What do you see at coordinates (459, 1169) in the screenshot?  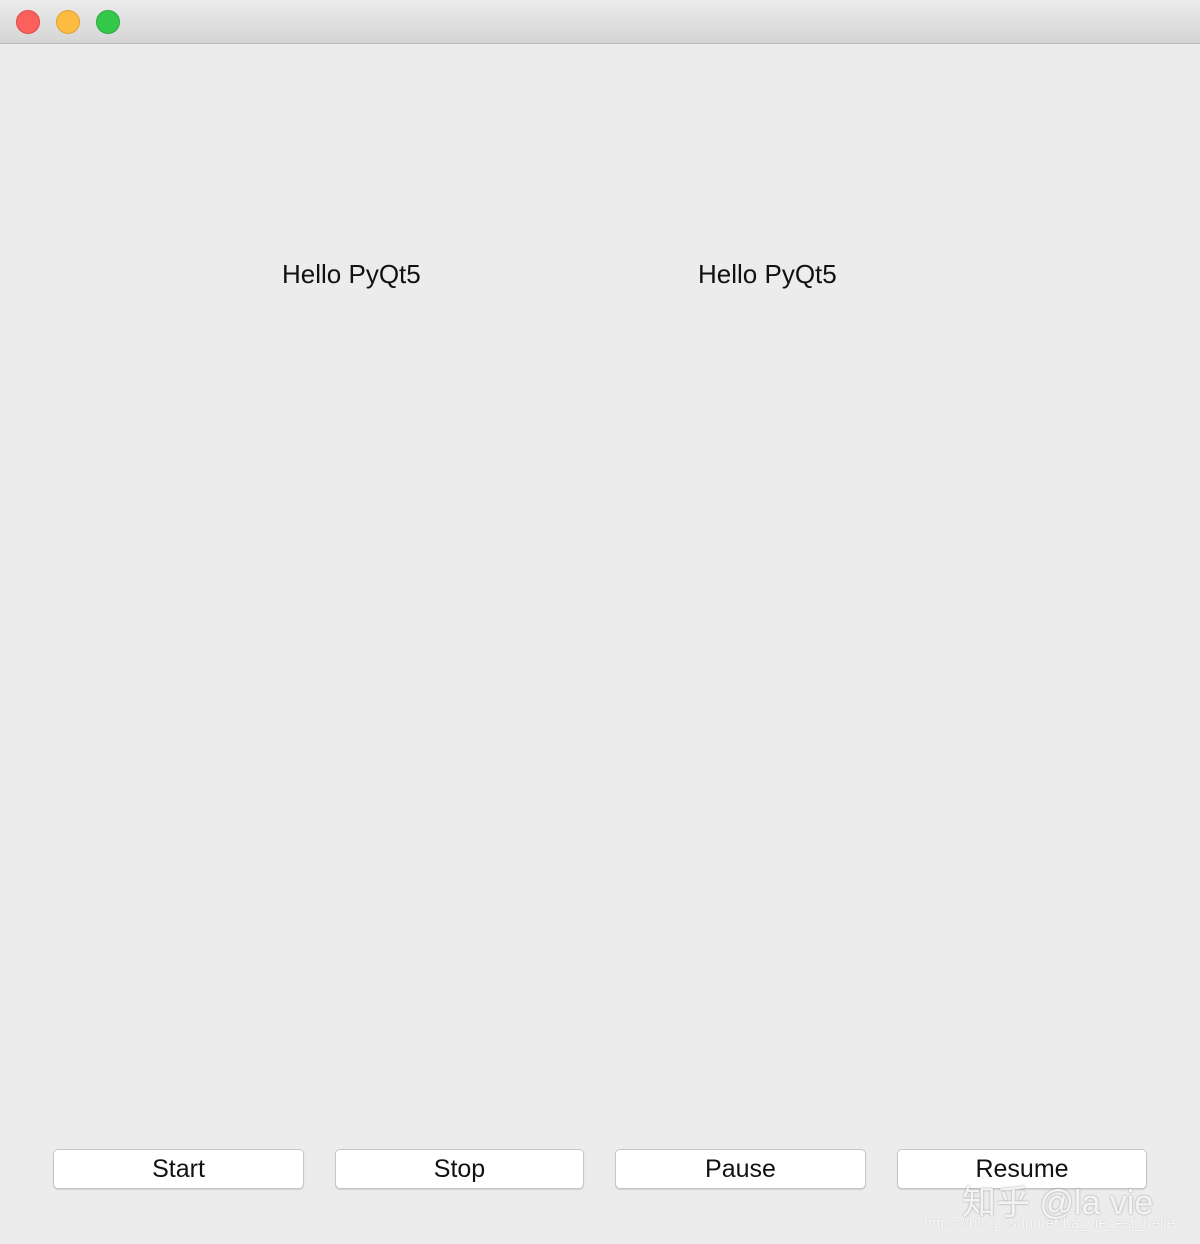 I see `stop-button: Stop` at bounding box center [459, 1169].